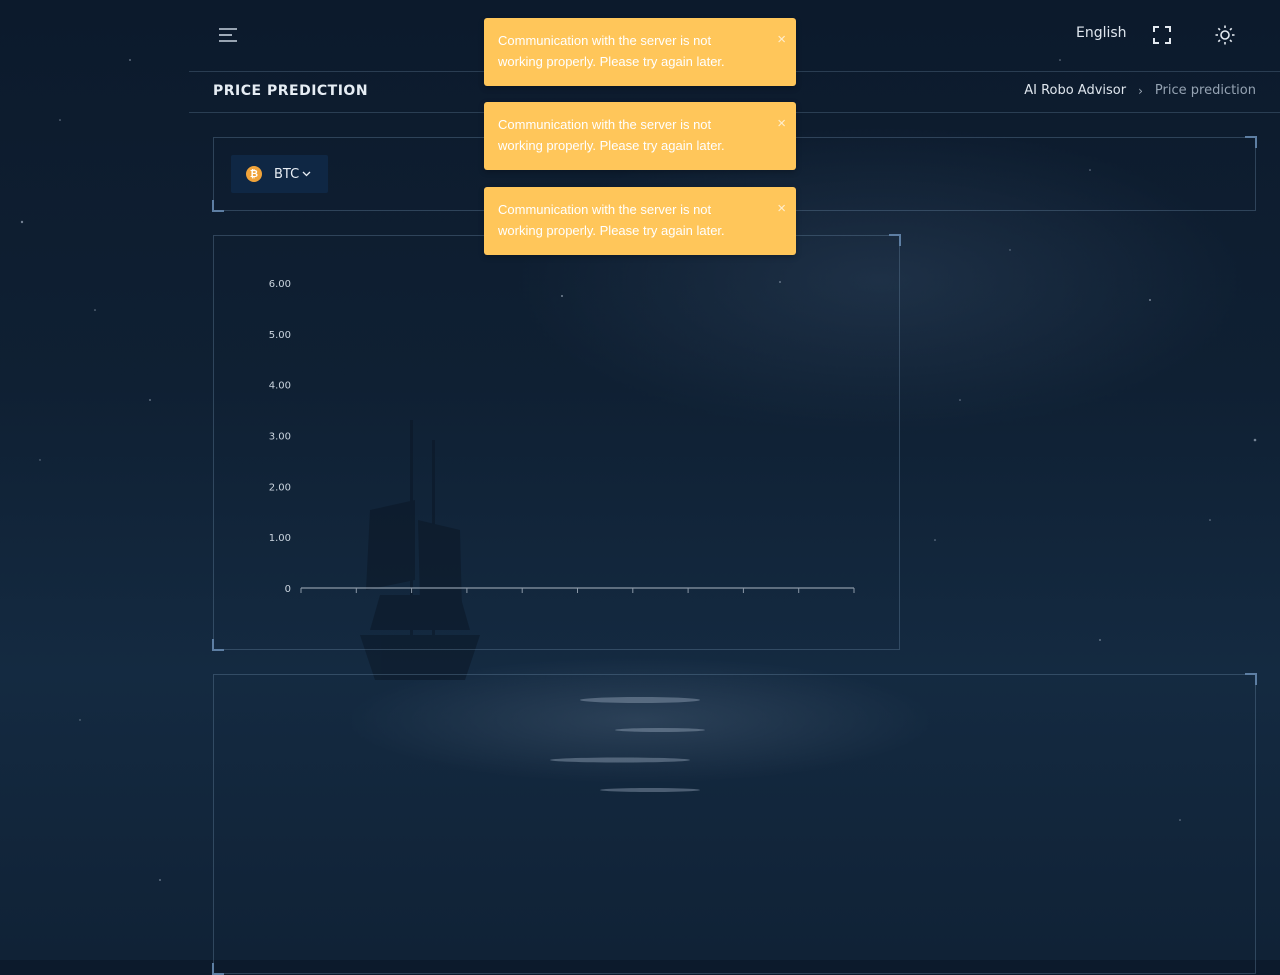 Image resolution: width=1280 pixels, height=975 pixels. What do you see at coordinates (280, 538) in the screenshot?
I see `y-axis-tick-label: 1.00` at bounding box center [280, 538].